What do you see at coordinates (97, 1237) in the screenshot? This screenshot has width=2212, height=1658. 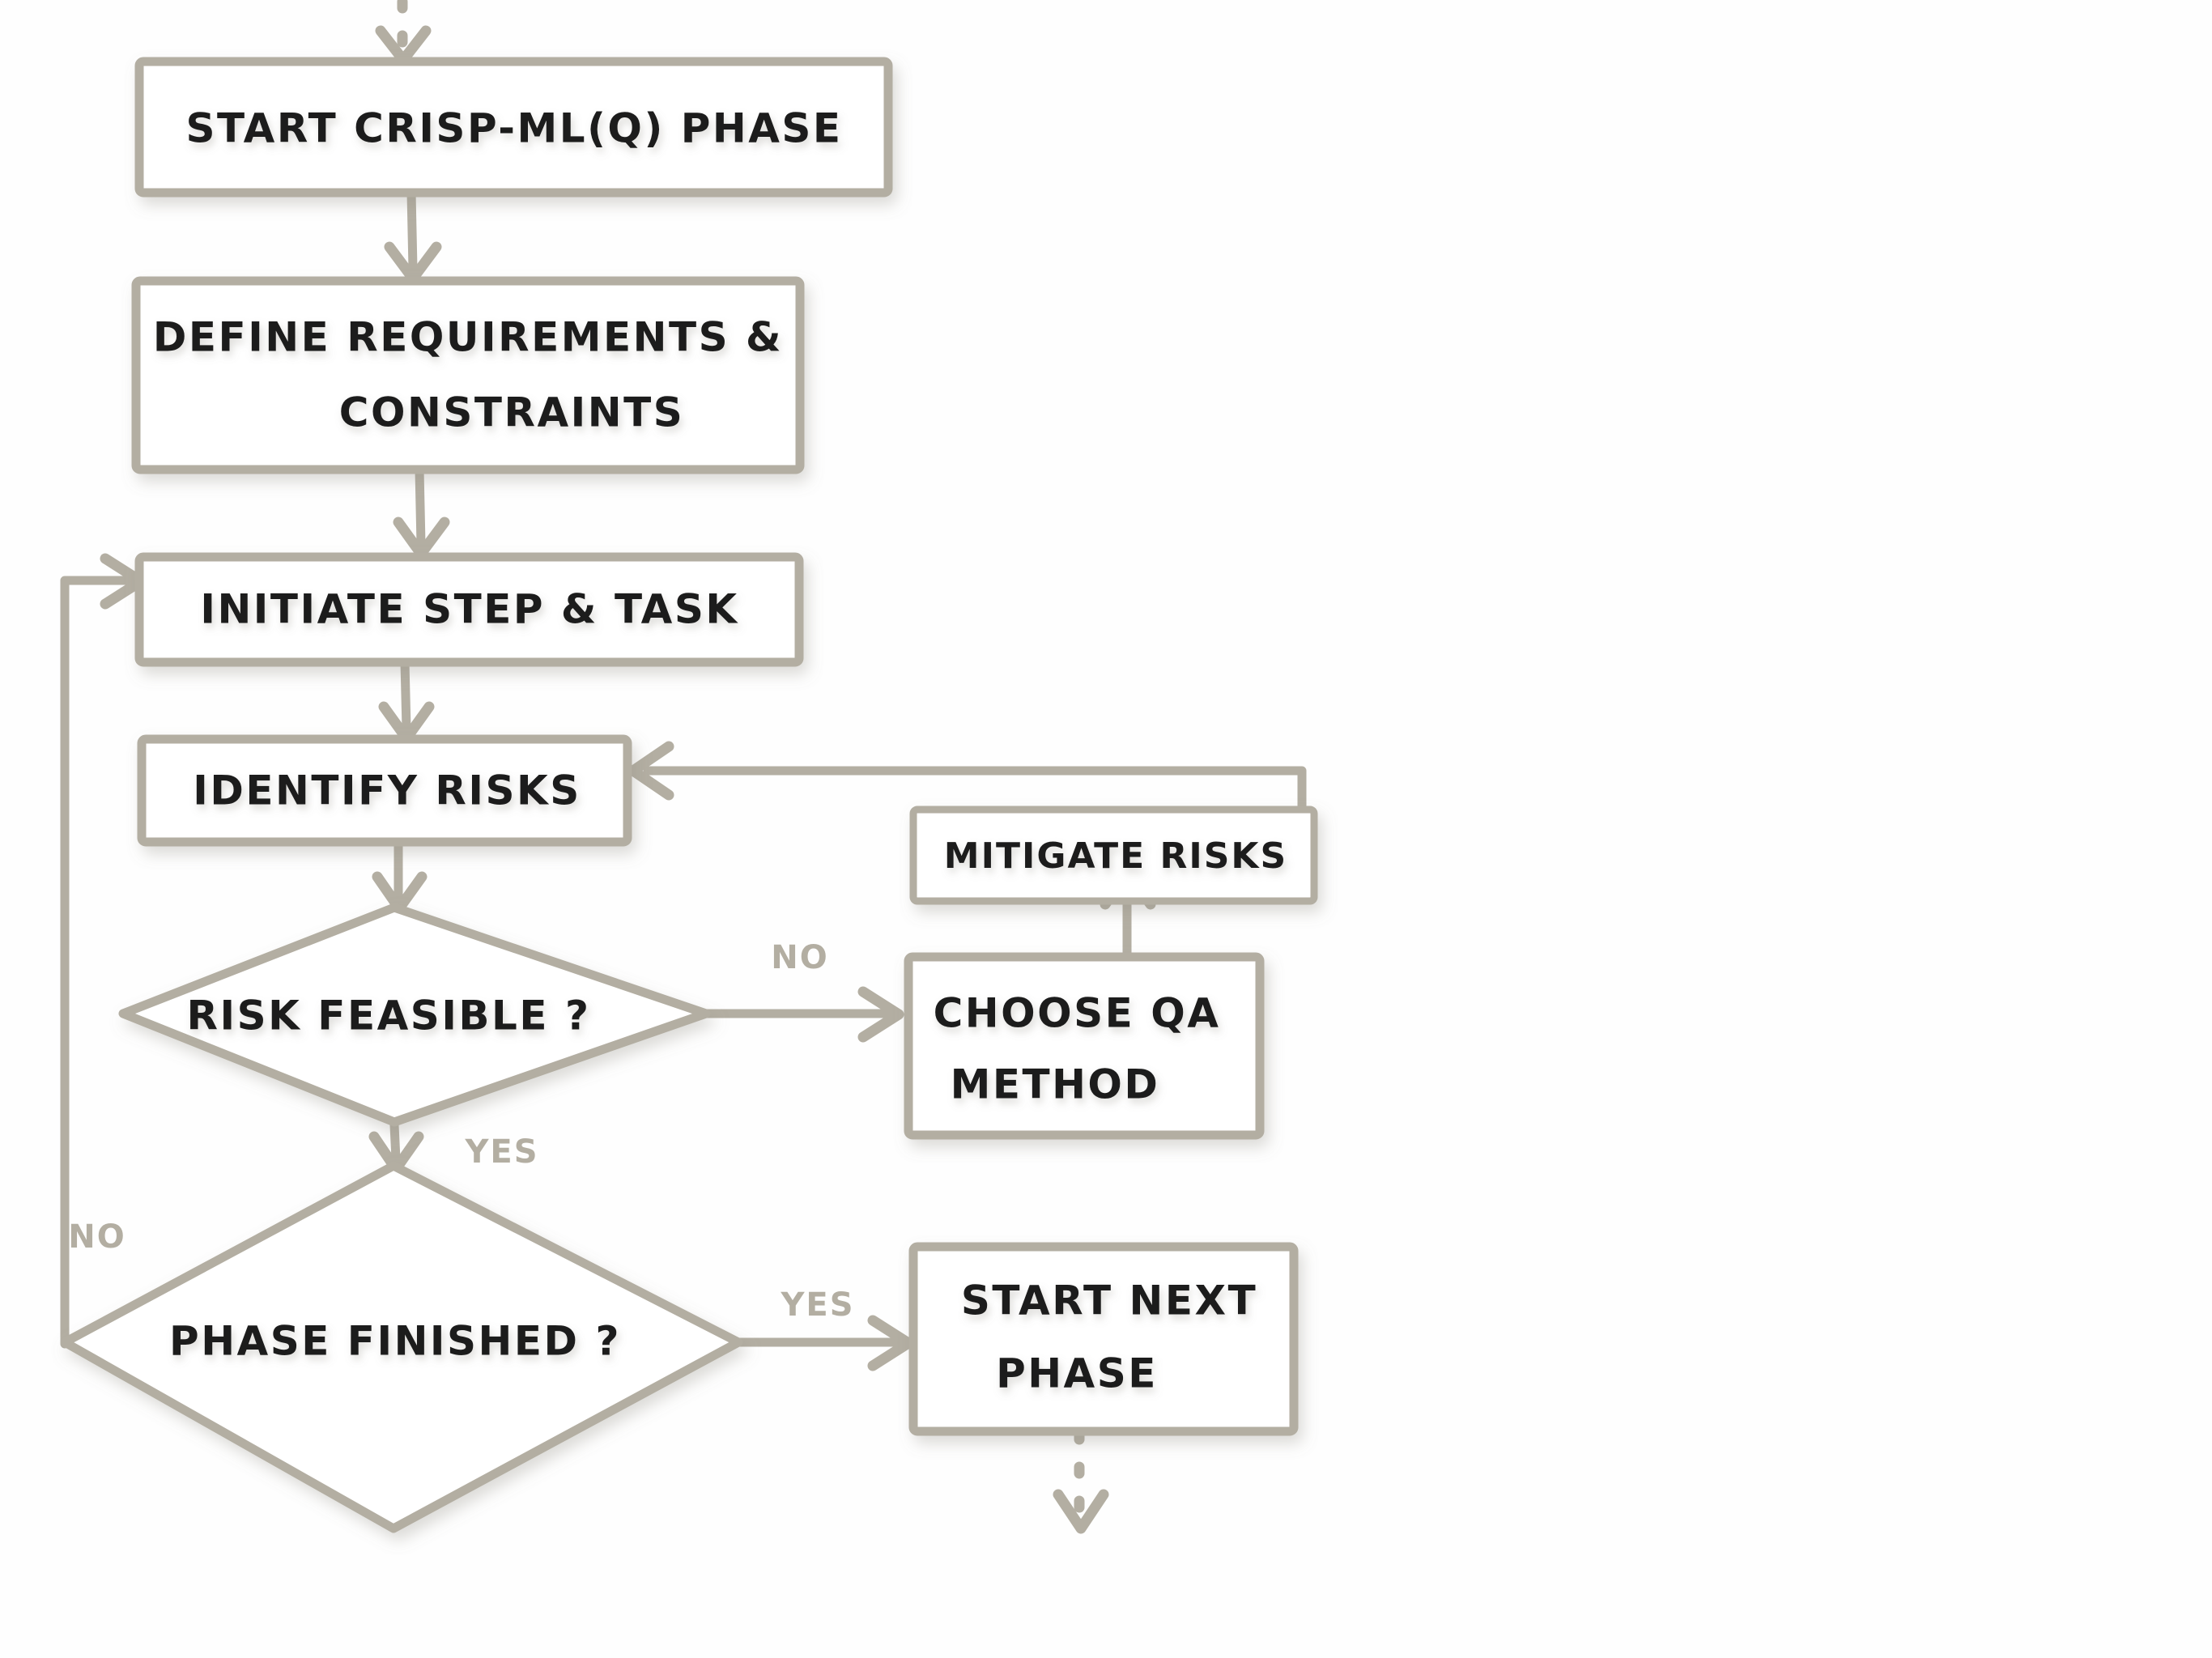 I see `edge-label-phase-no: NO` at bounding box center [97, 1237].